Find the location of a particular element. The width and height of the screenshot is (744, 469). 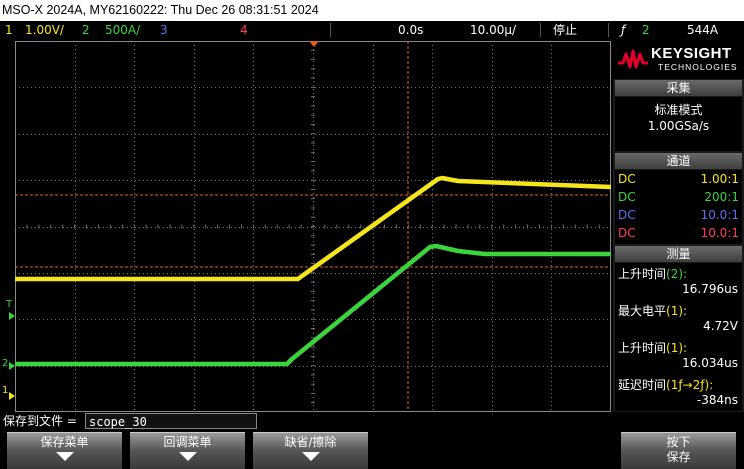

press-to-save-softkey: 按下 保存 is located at coordinates (678, 450).